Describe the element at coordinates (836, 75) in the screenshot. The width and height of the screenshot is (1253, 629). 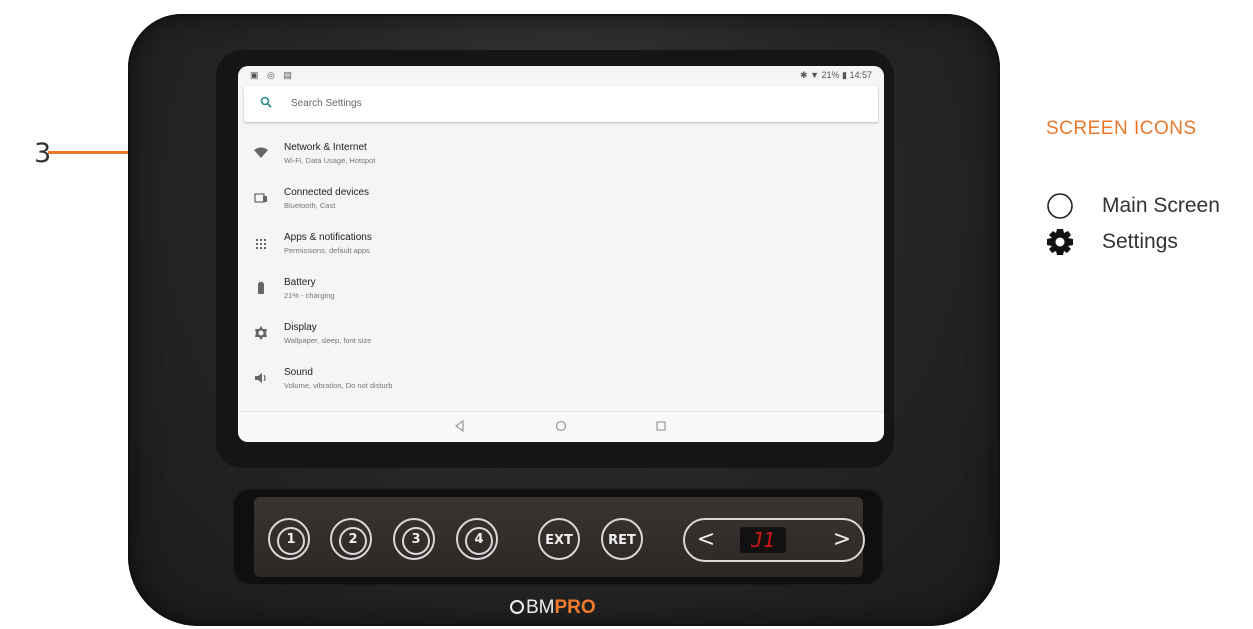
I see `status-system-info: ✱ ▼ 21% ▮ 14:57` at that location.